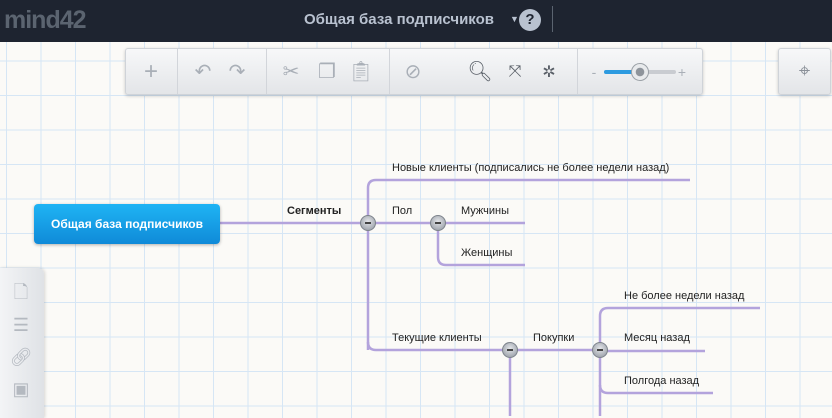 This screenshot has width=832, height=418. Describe the element at coordinates (437, 338) in the screenshot. I see `node-current-clients: Текущие клиенты` at that location.